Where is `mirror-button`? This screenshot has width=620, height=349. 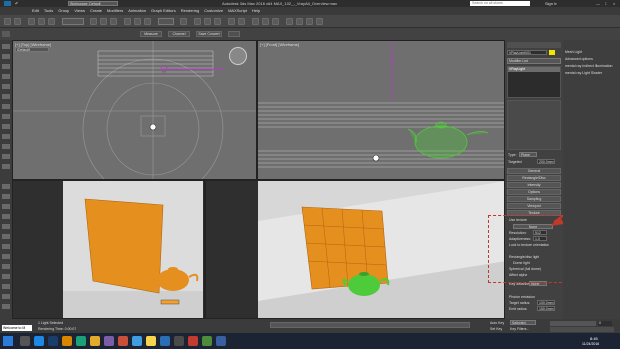
mirror-button is located at coordinates (231, 21).